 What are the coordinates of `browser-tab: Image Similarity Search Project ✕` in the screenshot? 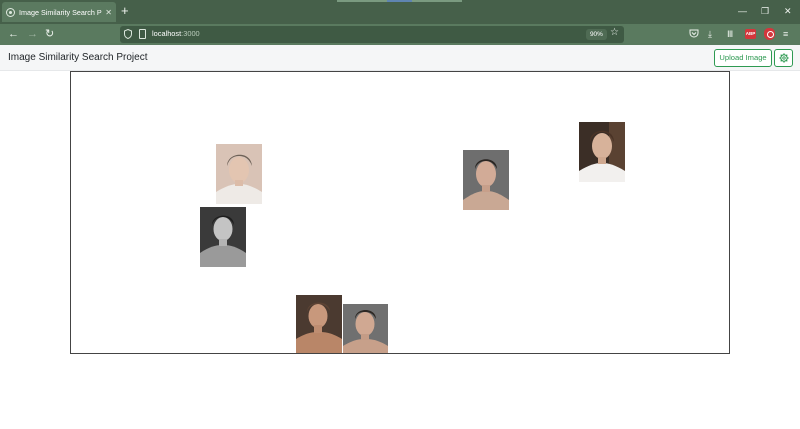 It's located at (59, 12).